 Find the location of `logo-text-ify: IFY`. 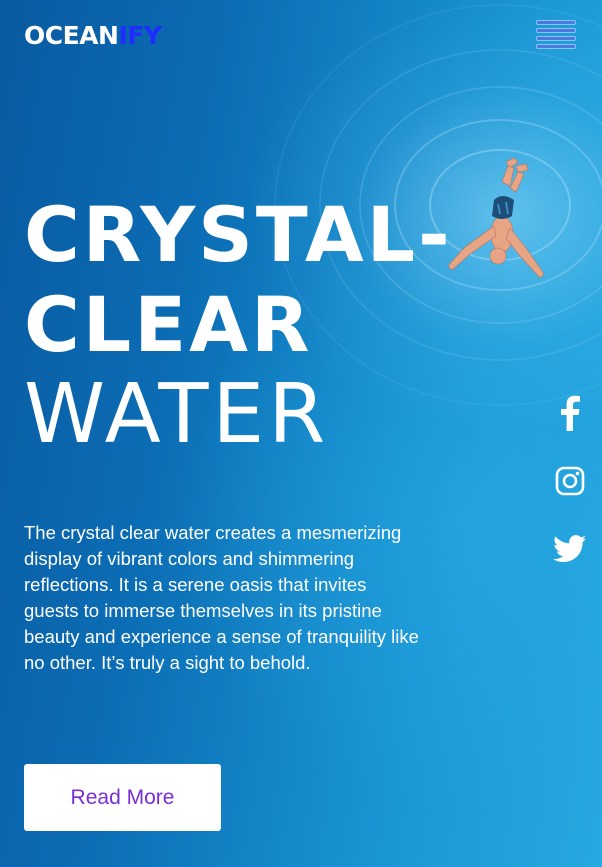

logo-text-ify: IFY is located at coordinates (140, 35).